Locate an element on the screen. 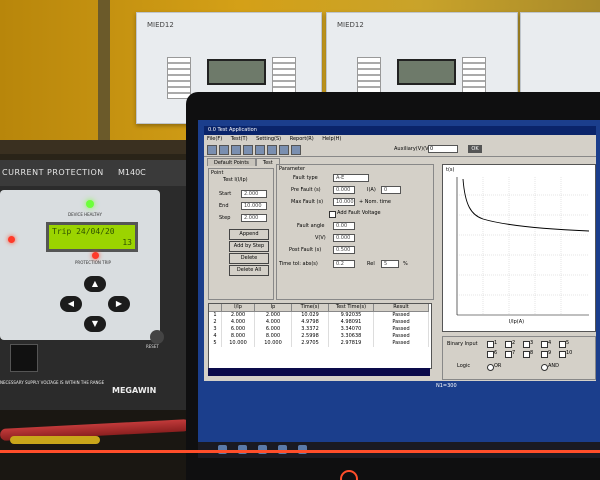  toolbar: Auxiliary(V)(V) 0 OK is located at coordinates (400, 150).